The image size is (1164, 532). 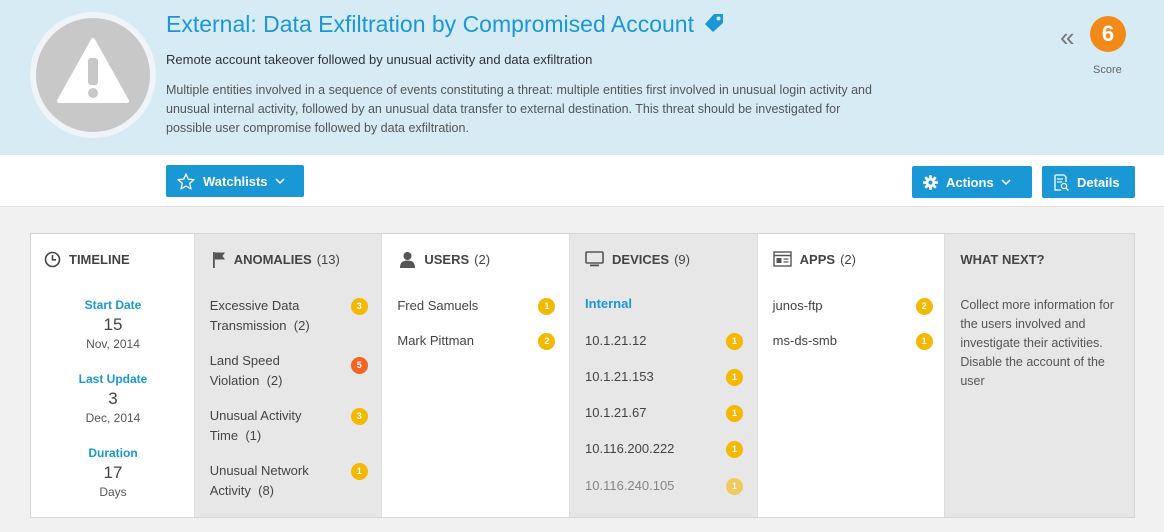 I want to click on devices-title: DEVICES, so click(x=641, y=259).